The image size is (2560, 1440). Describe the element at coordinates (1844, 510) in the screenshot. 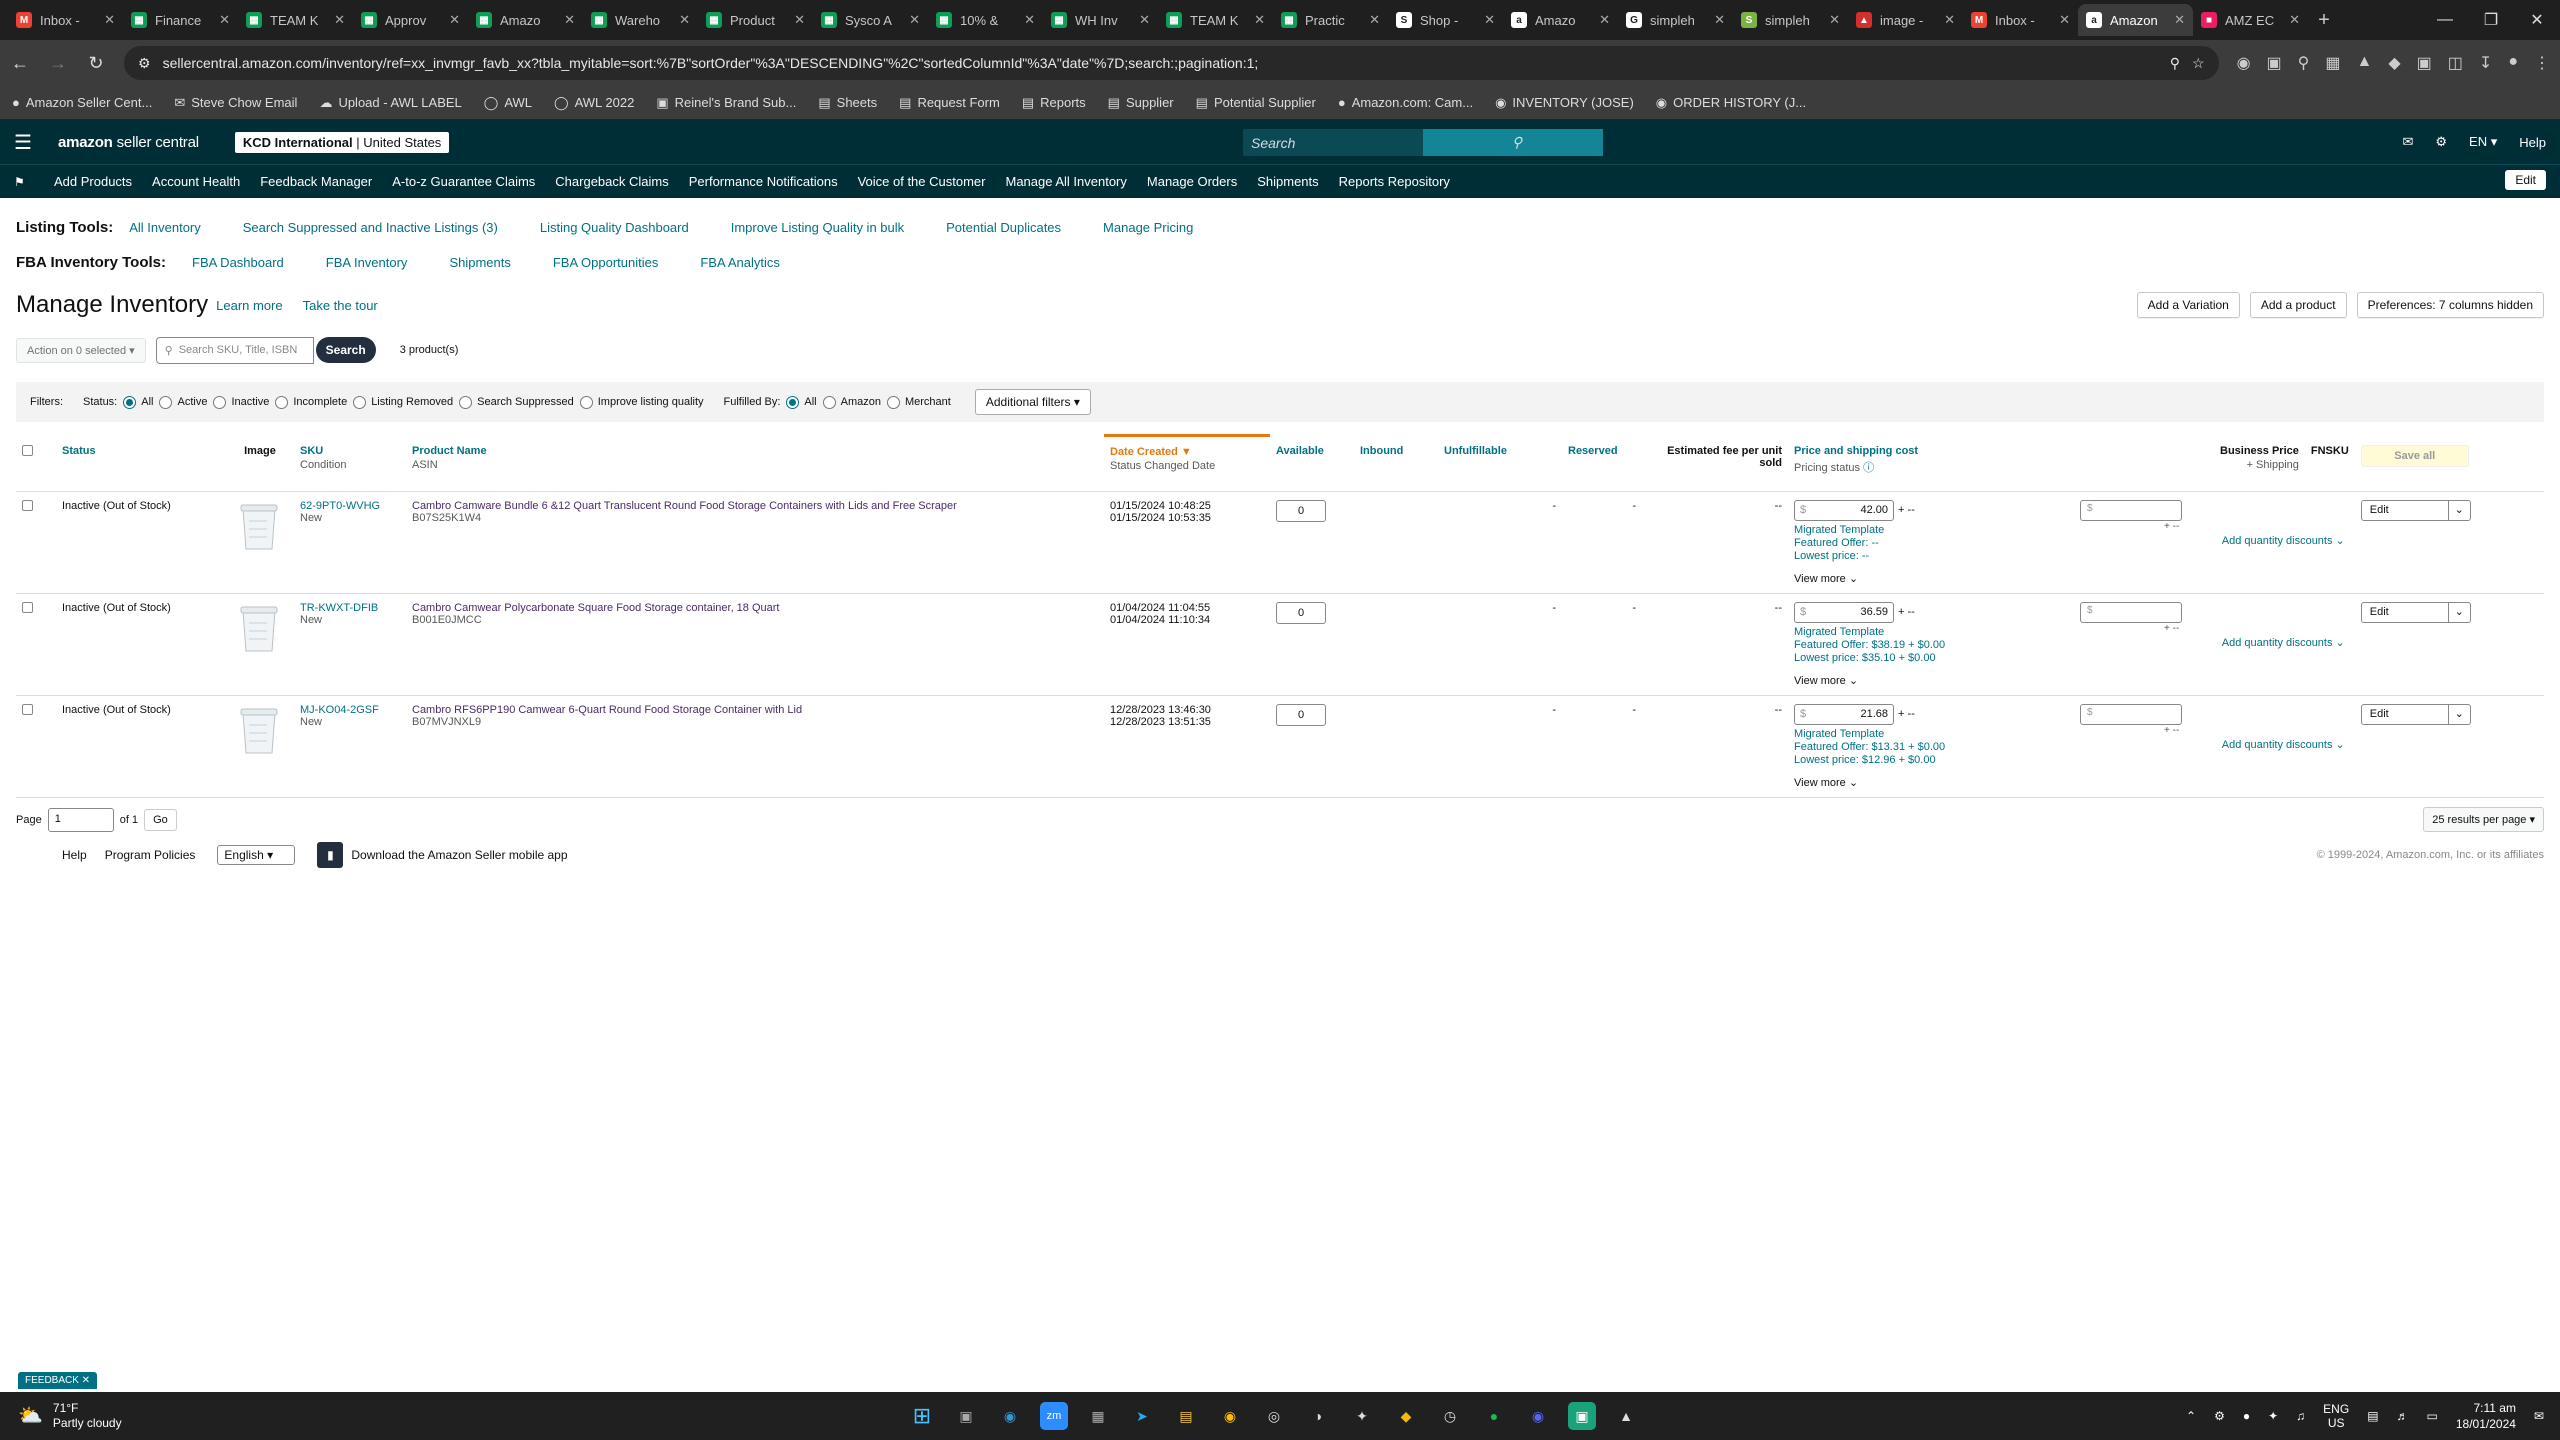

I see `price-input: $42.00` at that location.